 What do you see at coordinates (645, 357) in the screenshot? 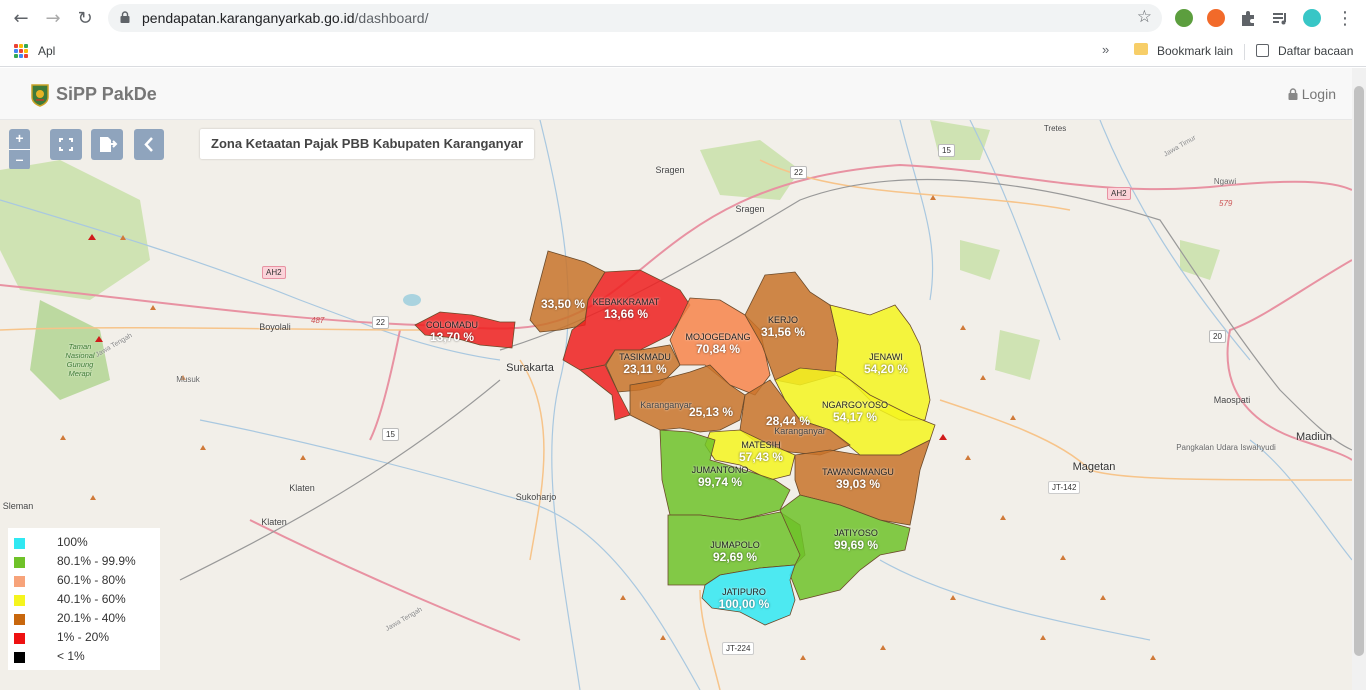
I see `district-name: TASIKMADU` at bounding box center [645, 357].